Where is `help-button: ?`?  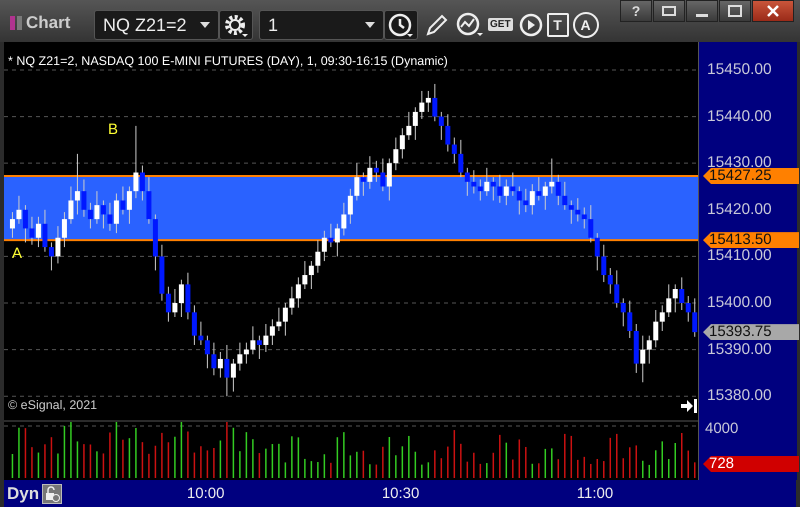
help-button: ? is located at coordinates (636, 11).